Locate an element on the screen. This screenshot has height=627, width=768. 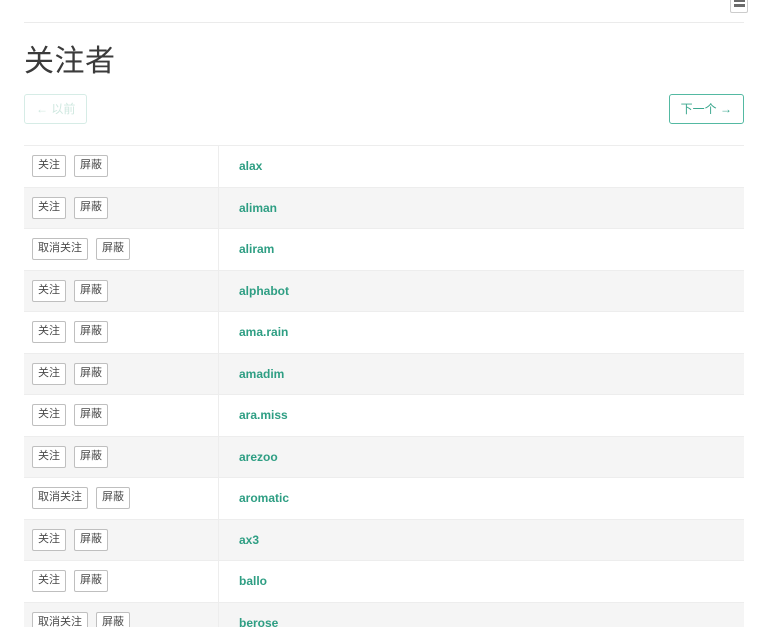
username-cell: alax is located at coordinates (481, 166).